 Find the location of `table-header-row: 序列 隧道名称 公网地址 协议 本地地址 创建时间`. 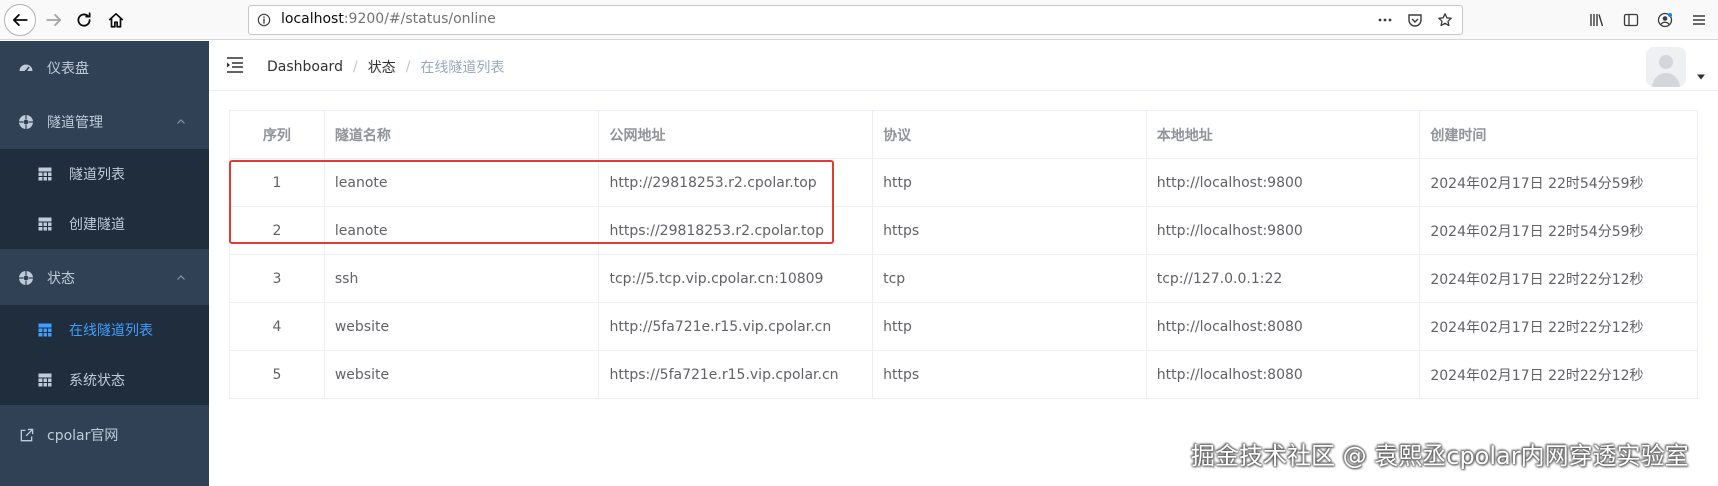

table-header-row: 序列 隧道名称 公网地址 协议 本地地址 创建时间 is located at coordinates (963, 135).